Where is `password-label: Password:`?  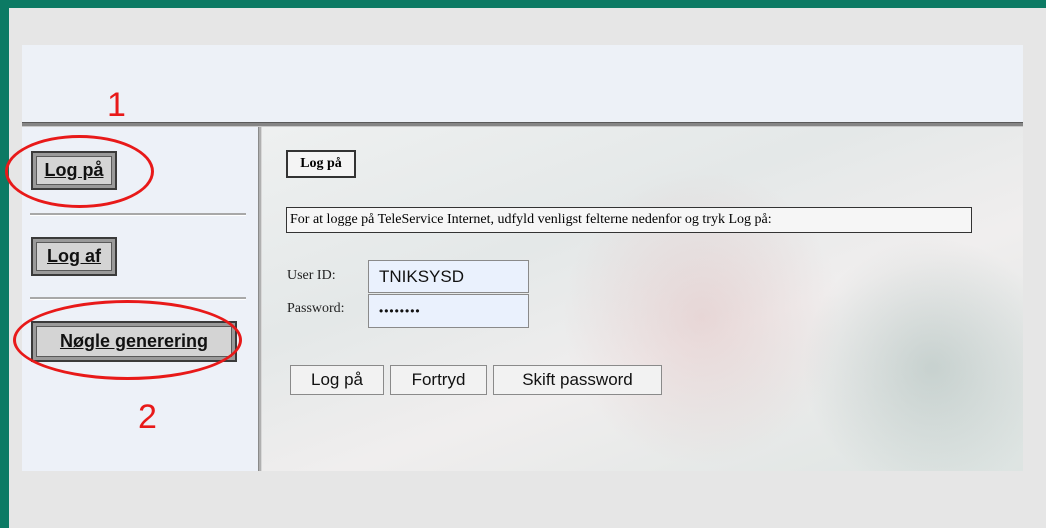
password-label: Password: is located at coordinates (316, 308).